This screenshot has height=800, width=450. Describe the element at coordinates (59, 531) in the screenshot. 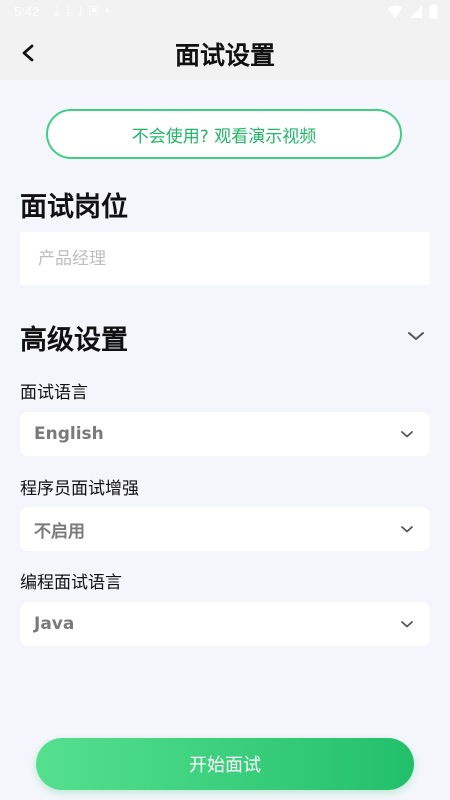

I see `programmer-enhance-value: 不启用` at that location.